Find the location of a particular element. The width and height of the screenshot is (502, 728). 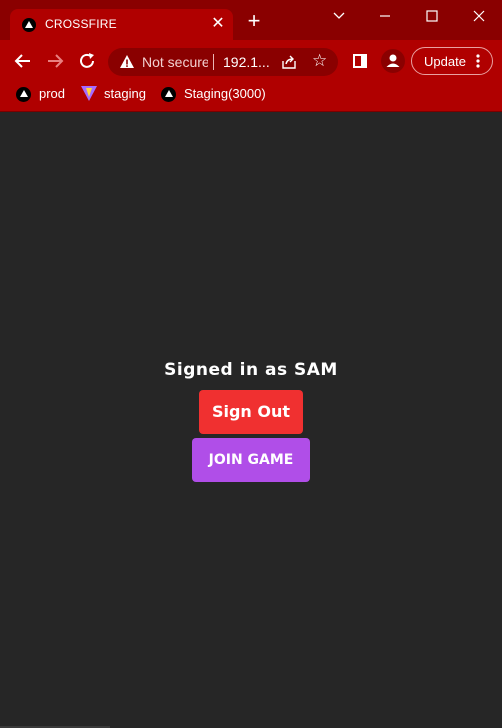

signed-in-status: Signed in as SAM is located at coordinates (251, 370).